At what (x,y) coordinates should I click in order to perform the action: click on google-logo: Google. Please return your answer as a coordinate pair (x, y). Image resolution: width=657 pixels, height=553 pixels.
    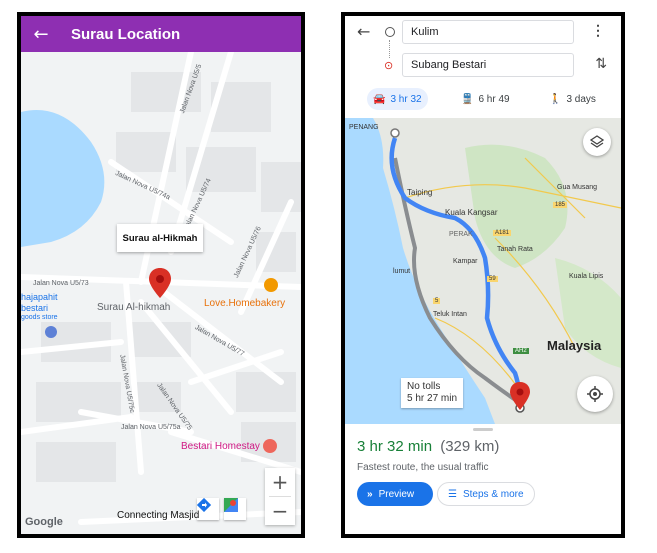
    Looking at the image, I should click on (44, 522).